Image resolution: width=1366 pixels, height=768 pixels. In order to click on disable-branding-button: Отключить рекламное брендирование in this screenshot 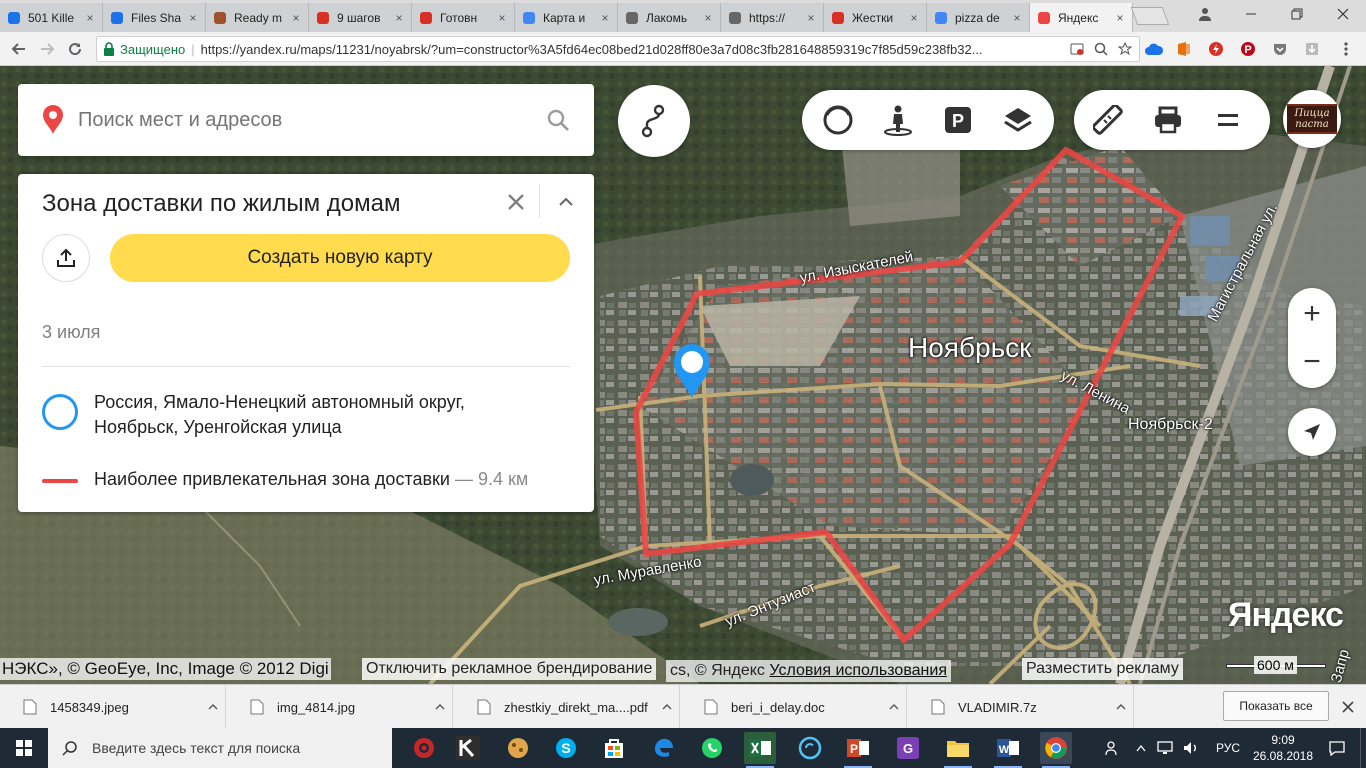, I will do `click(509, 669)`.